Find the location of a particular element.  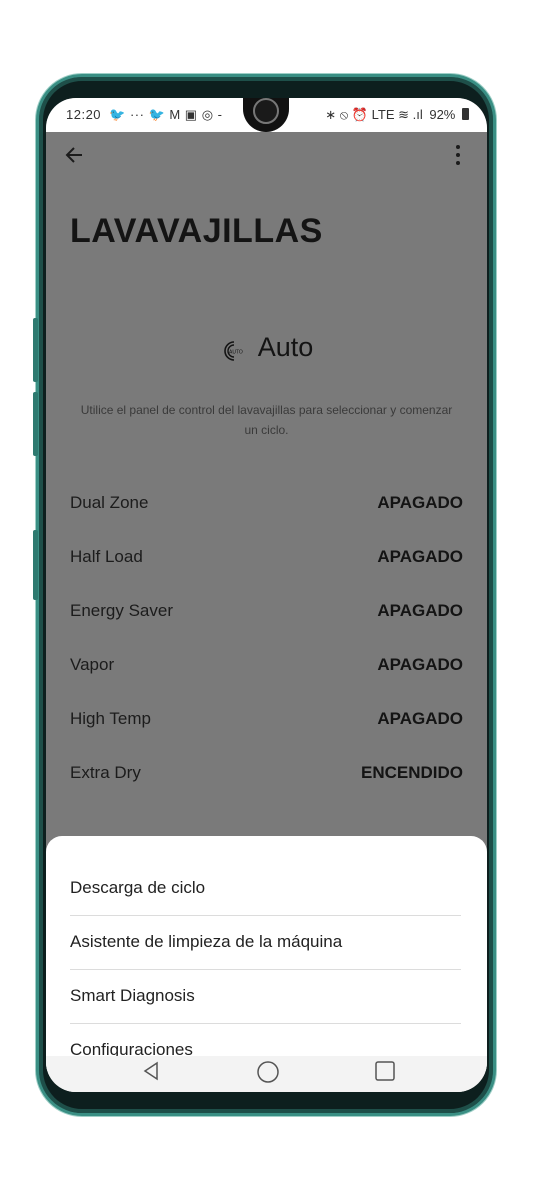

option-row-extra-dry: Extra Dry ENCENDIDO is located at coordinates (266, 774).